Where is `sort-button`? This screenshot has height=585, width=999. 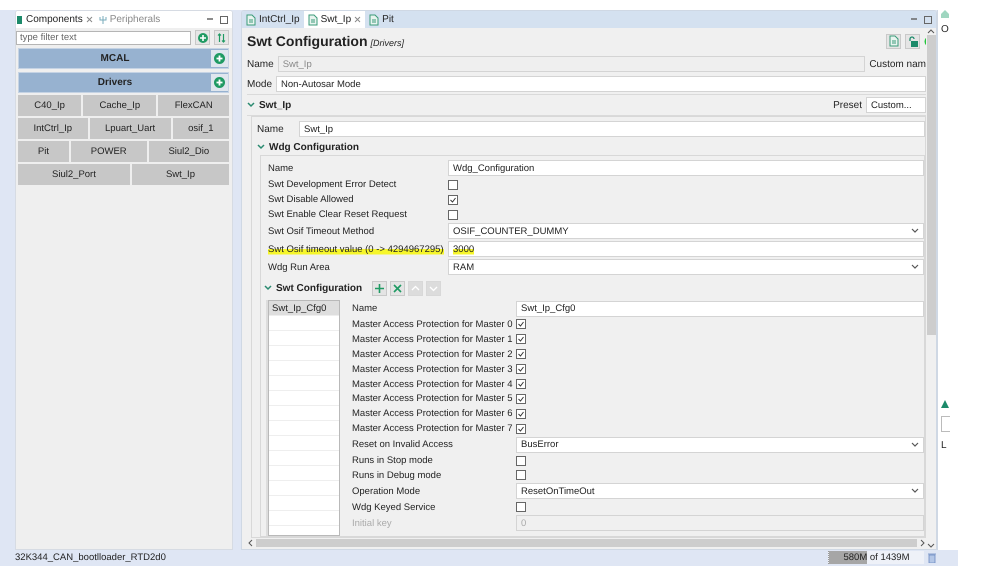
sort-button is located at coordinates (221, 37).